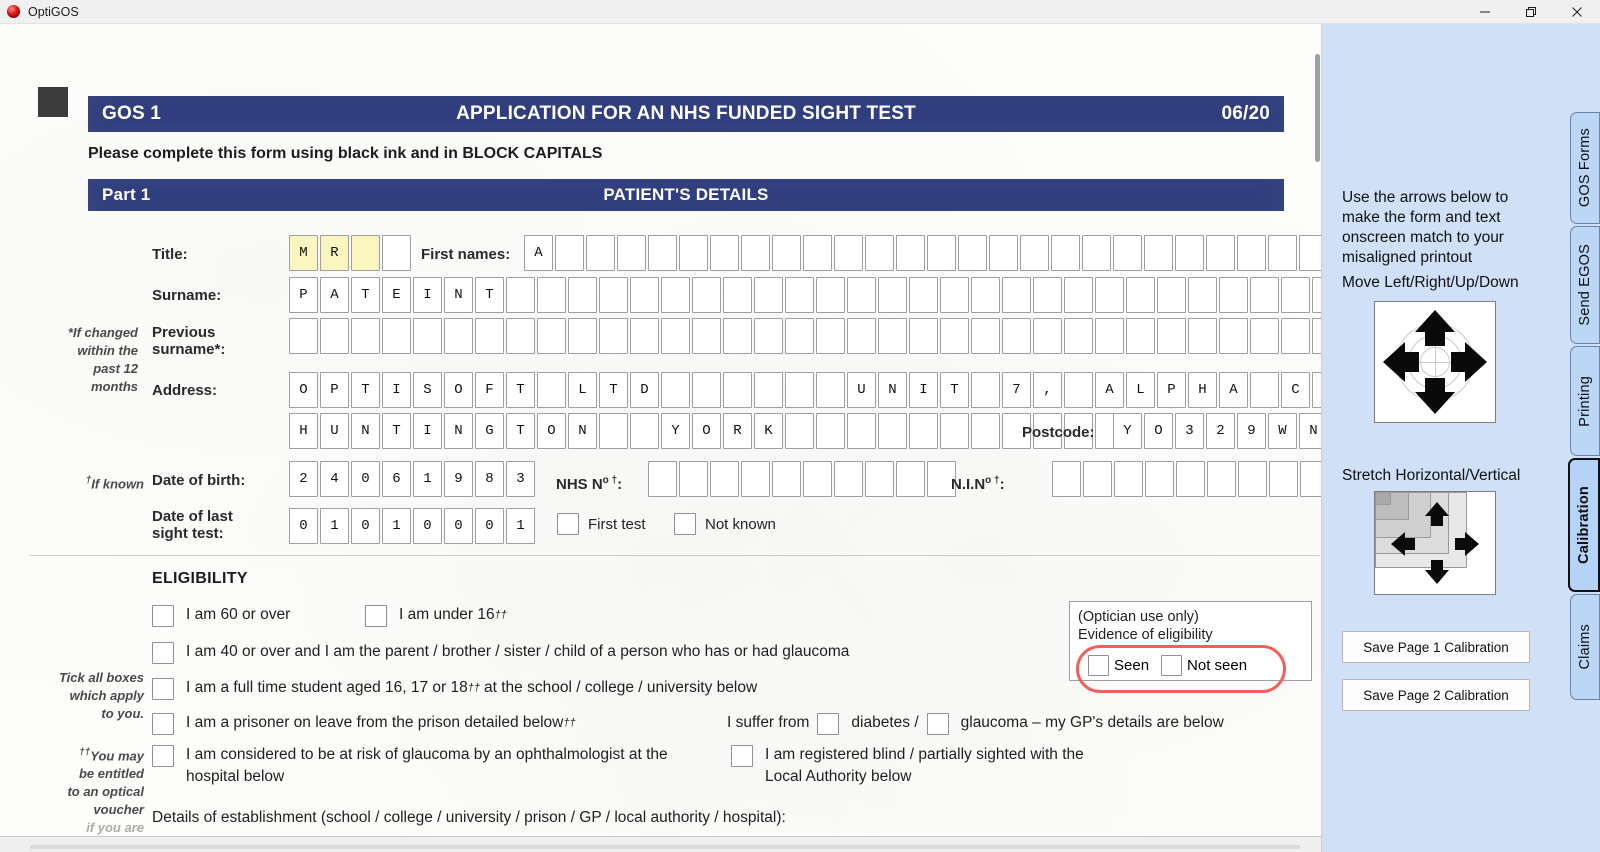 The image size is (1600, 852). What do you see at coordinates (1220, 431) in the screenshot?
I see `character-cell: 2` at bounding box center [1220, 431].